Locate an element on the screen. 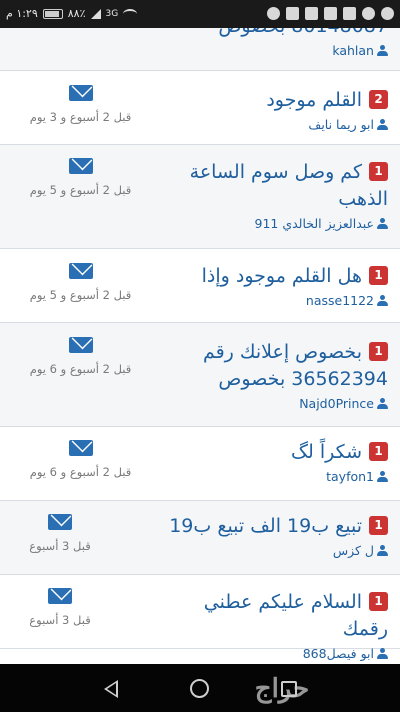 This screenshot has width=400, height=712. author-name: Najd0Prince is located at coordinates (336, 403).